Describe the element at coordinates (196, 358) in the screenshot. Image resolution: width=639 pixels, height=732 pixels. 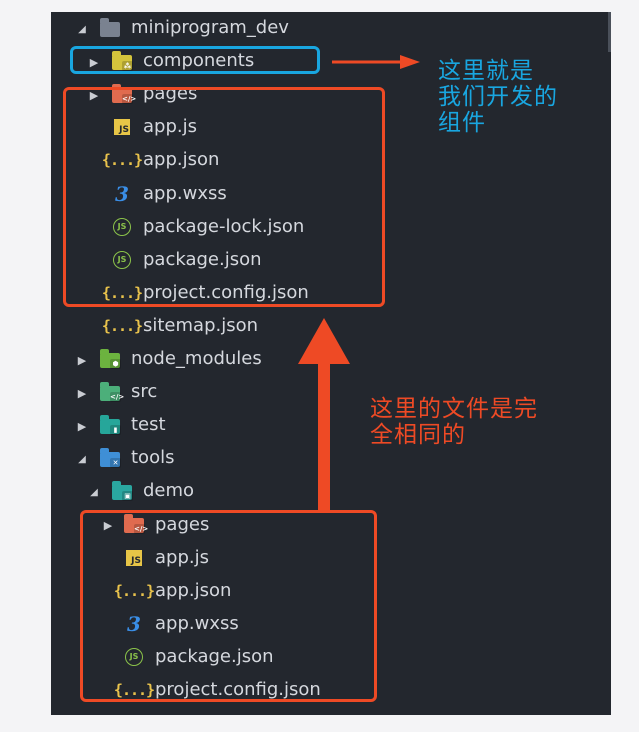
I see `tree-item-label: node_modules` at that location.